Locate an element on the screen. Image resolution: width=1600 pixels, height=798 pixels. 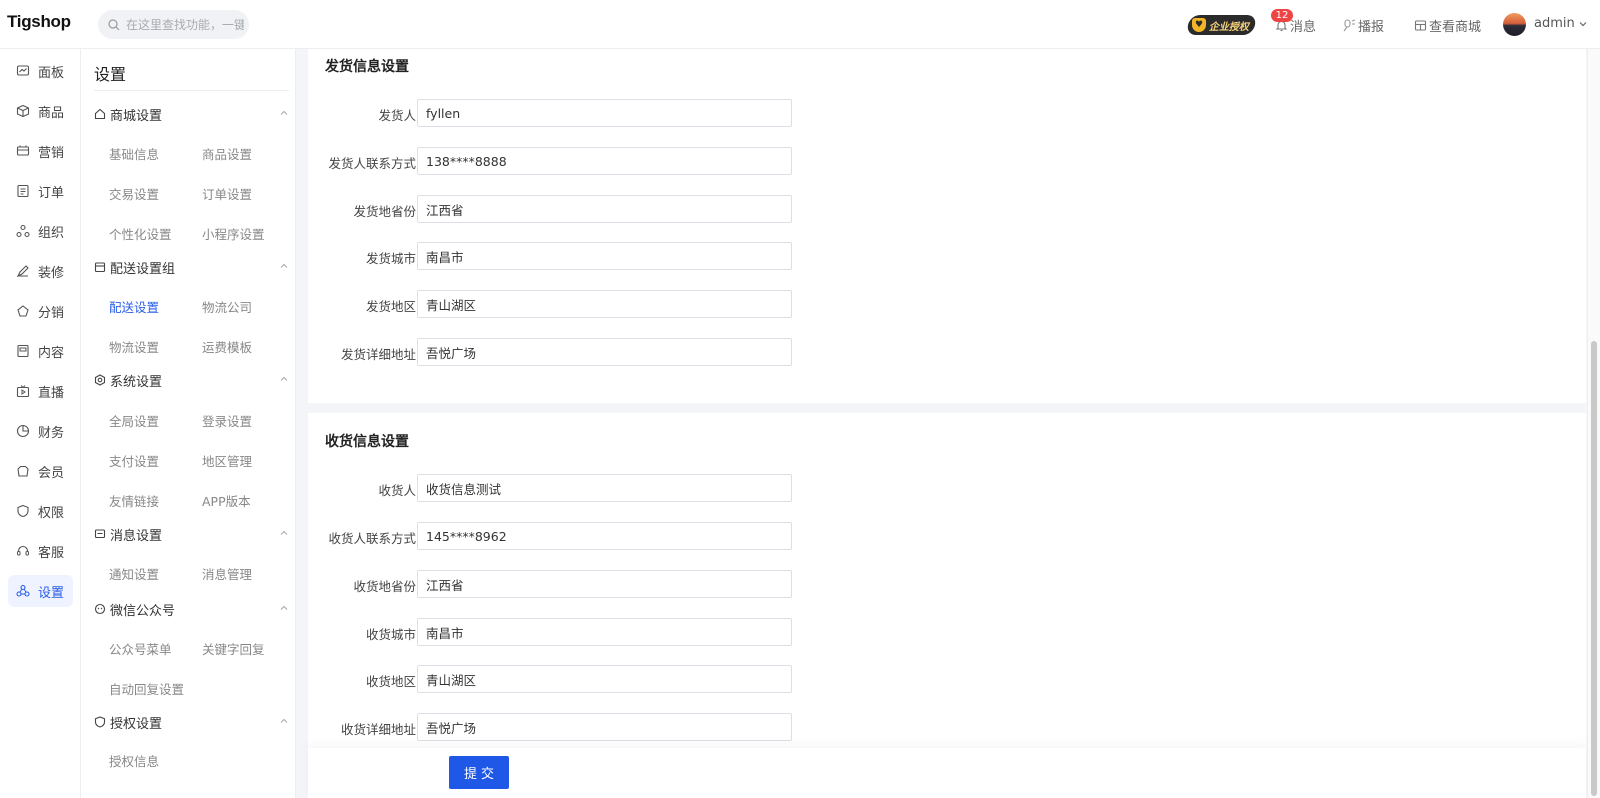
nav-item-finance: 财务 is located at coordinates (40, 431).